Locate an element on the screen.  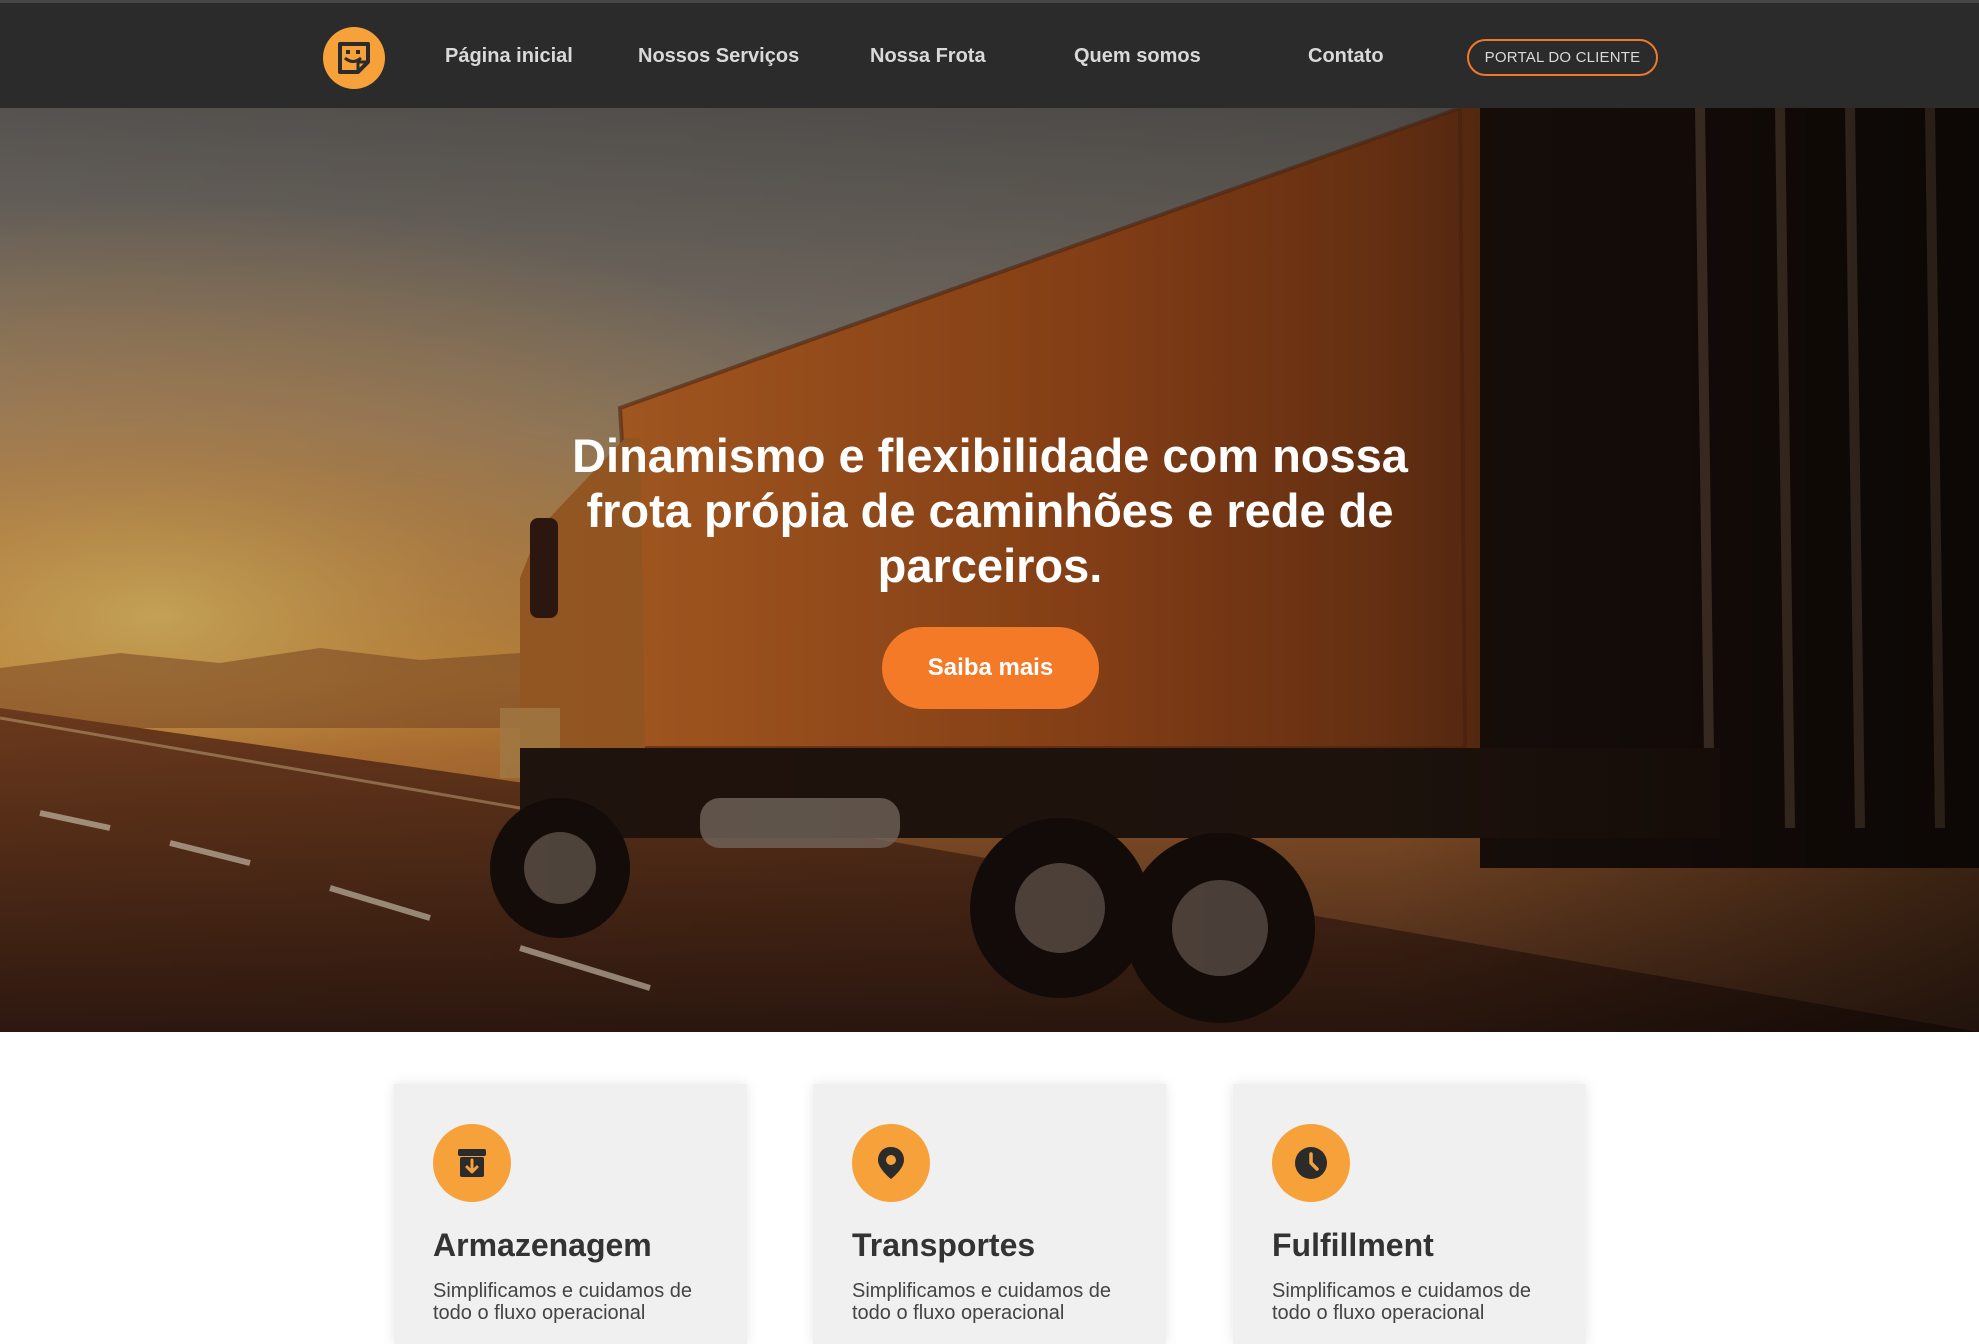
learn-more-button: Saiba mais is located at coordinates (990, 668).